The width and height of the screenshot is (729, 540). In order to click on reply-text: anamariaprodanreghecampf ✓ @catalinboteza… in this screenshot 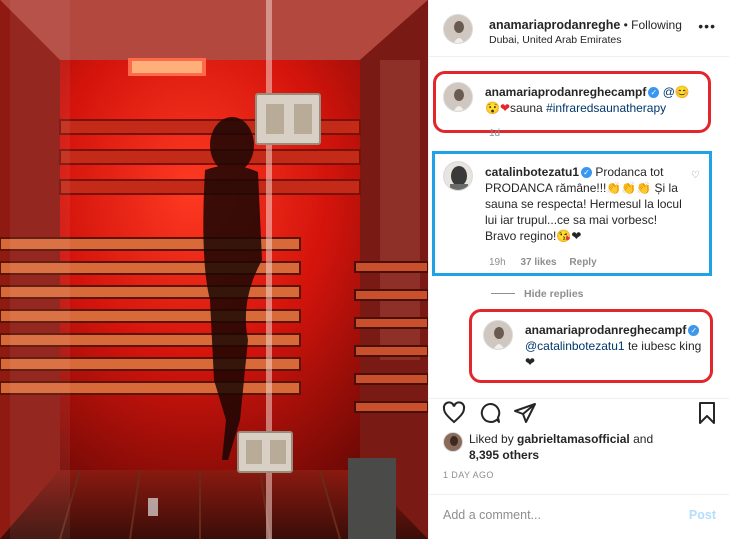, I will do `click(616, 346)`.